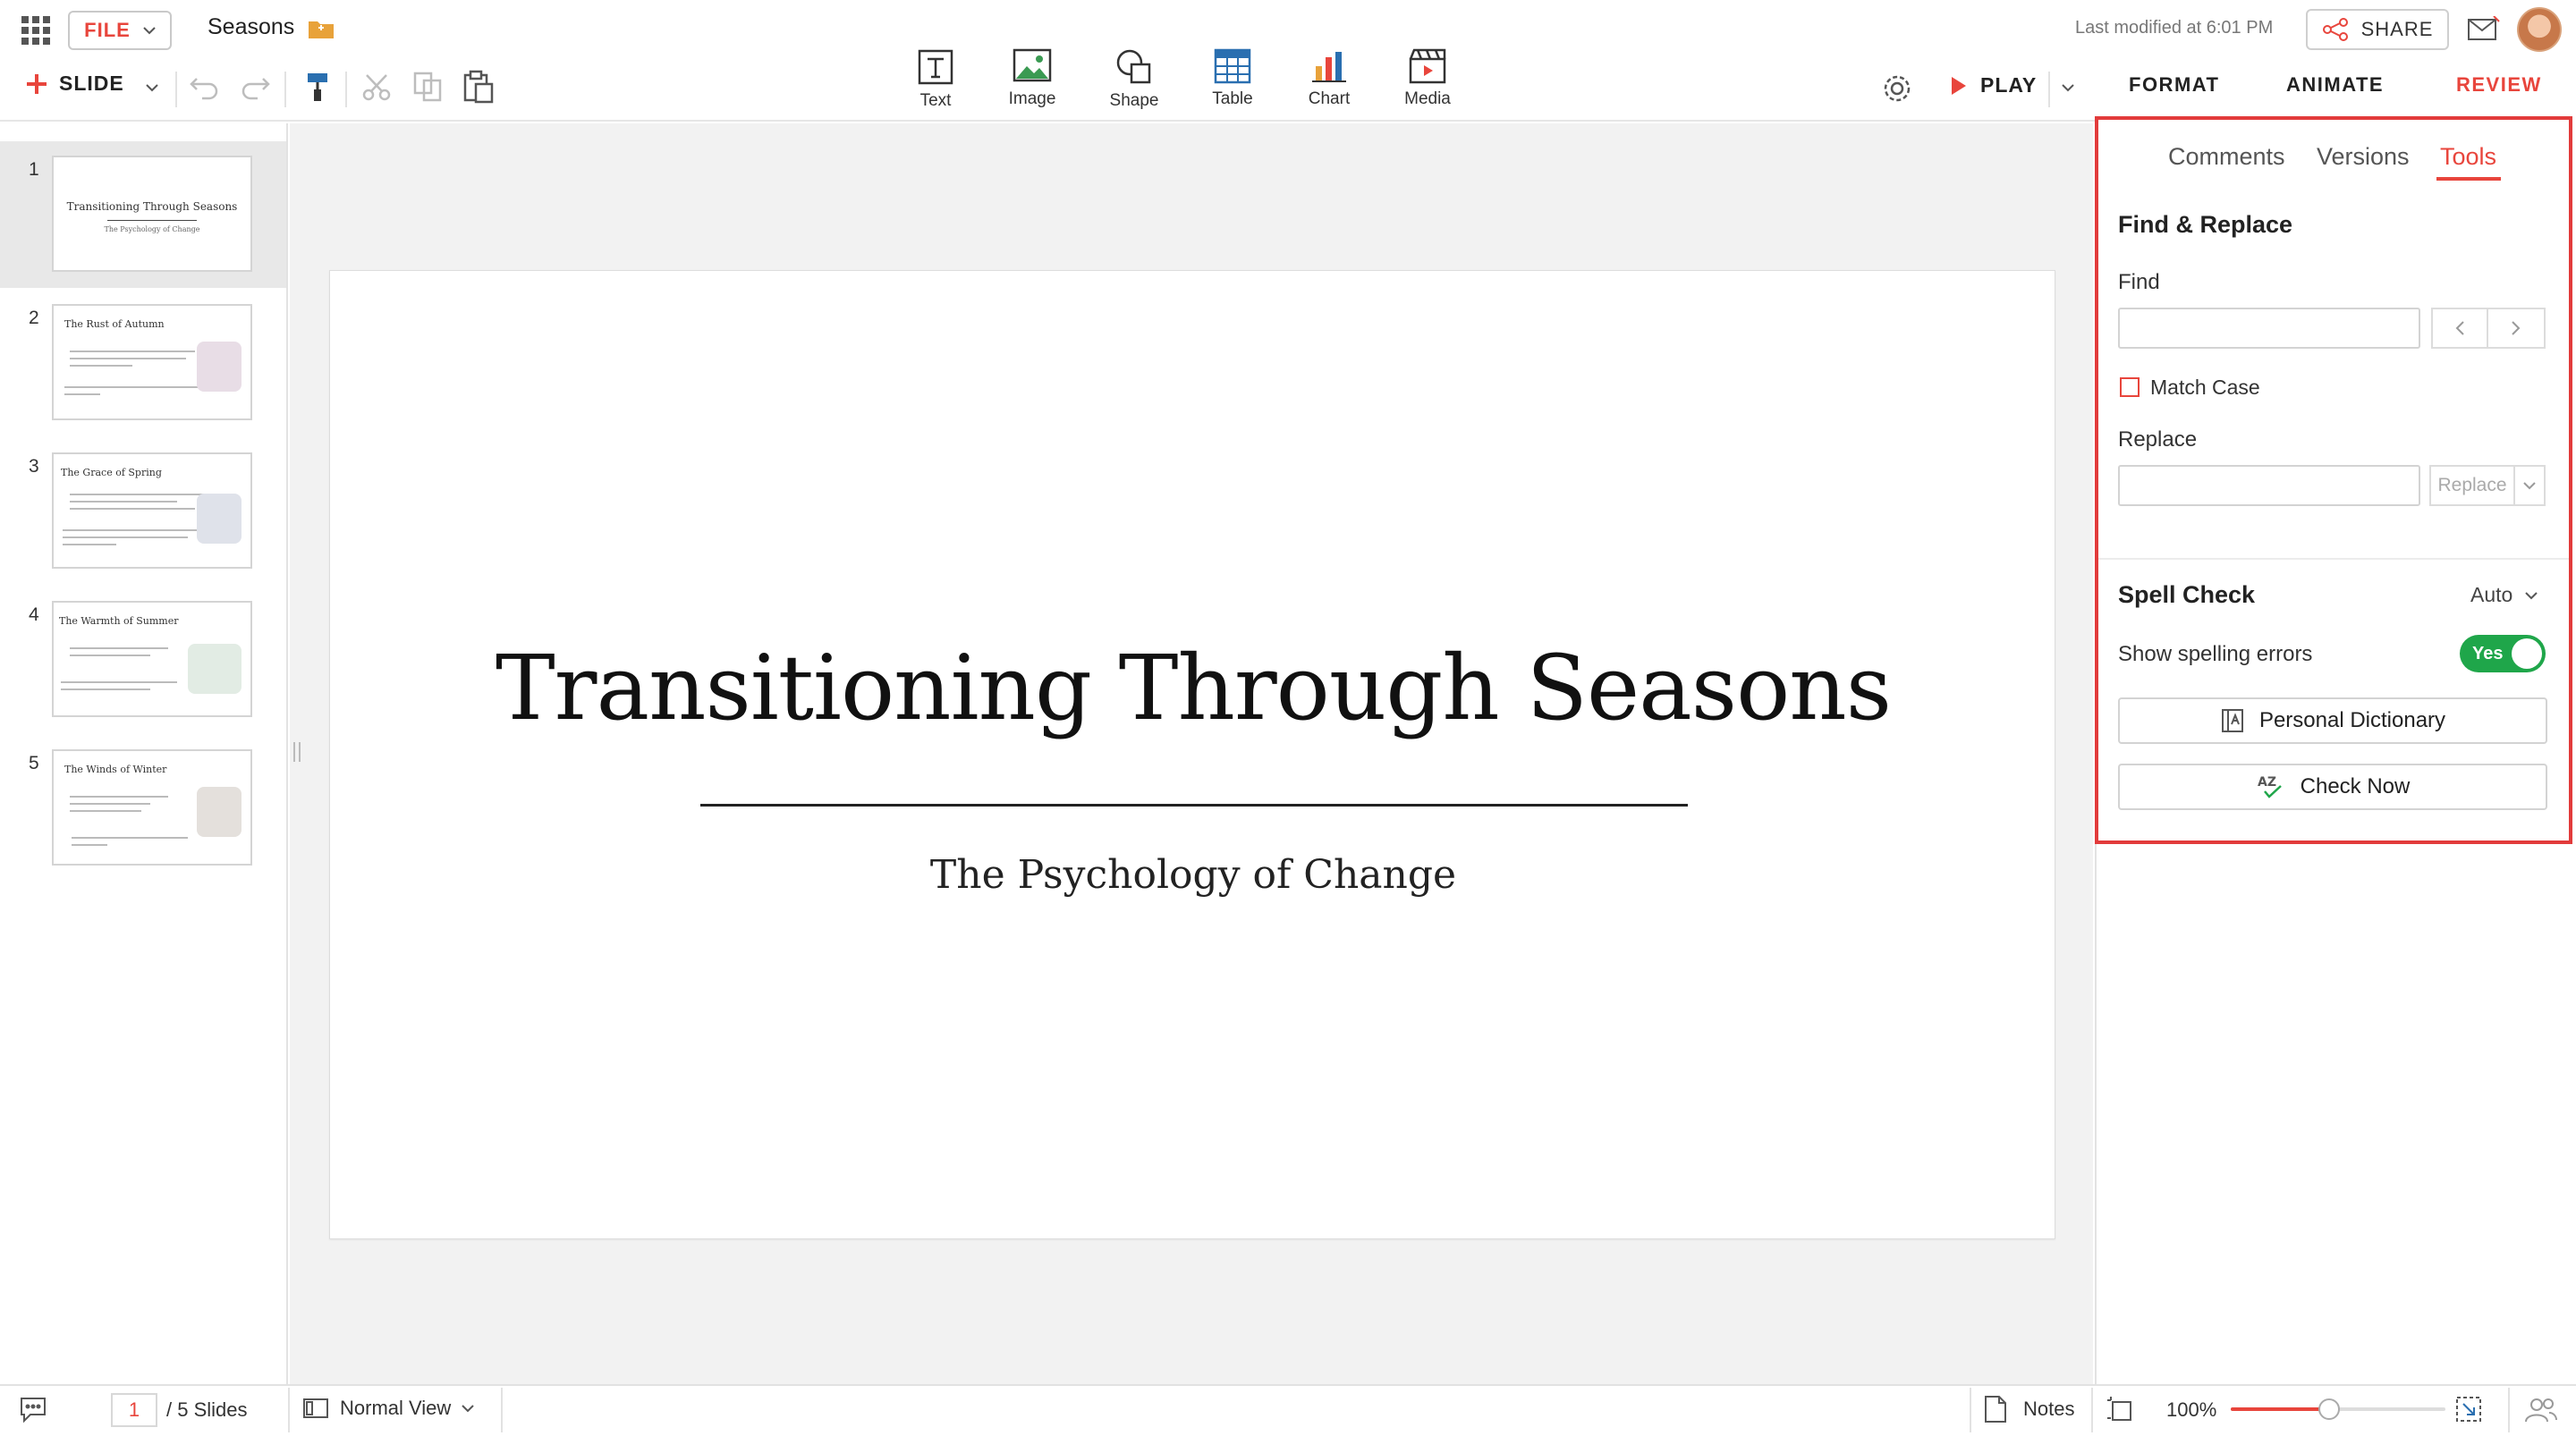 The width and height of the screenshot is (2576, 1436). I want to click on slide-title: Transitioning Through Seasons, so click(1193, 688).